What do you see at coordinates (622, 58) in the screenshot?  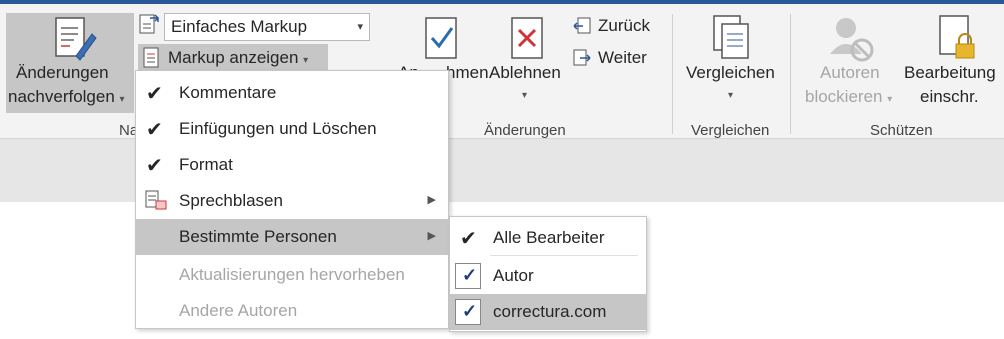 I see `next-change-button: Weiter` at bounding box center [622, 58].